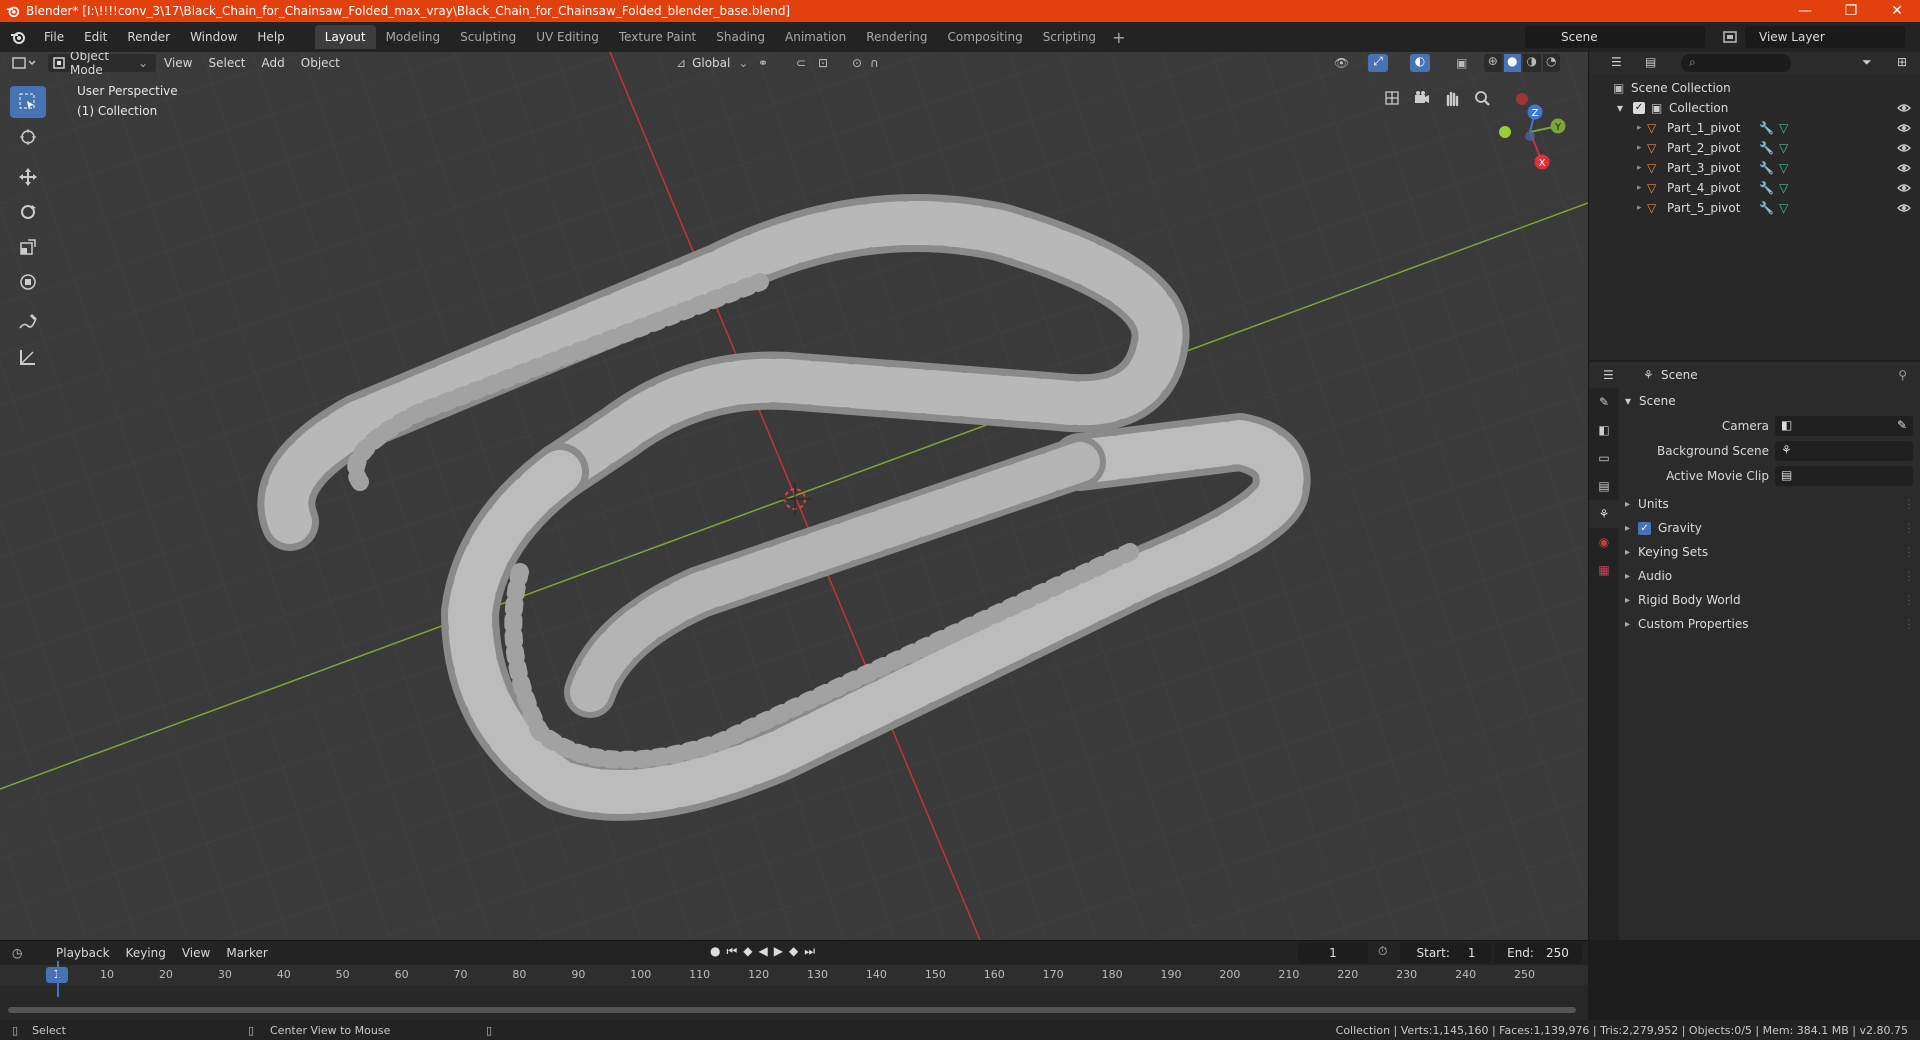 The height and width of the screenshot is (1040, 1920). What do you see at coordinates (1730, 37) in the screenshot?
I see `view-layer-icon` at bounding box center [1730, 37].